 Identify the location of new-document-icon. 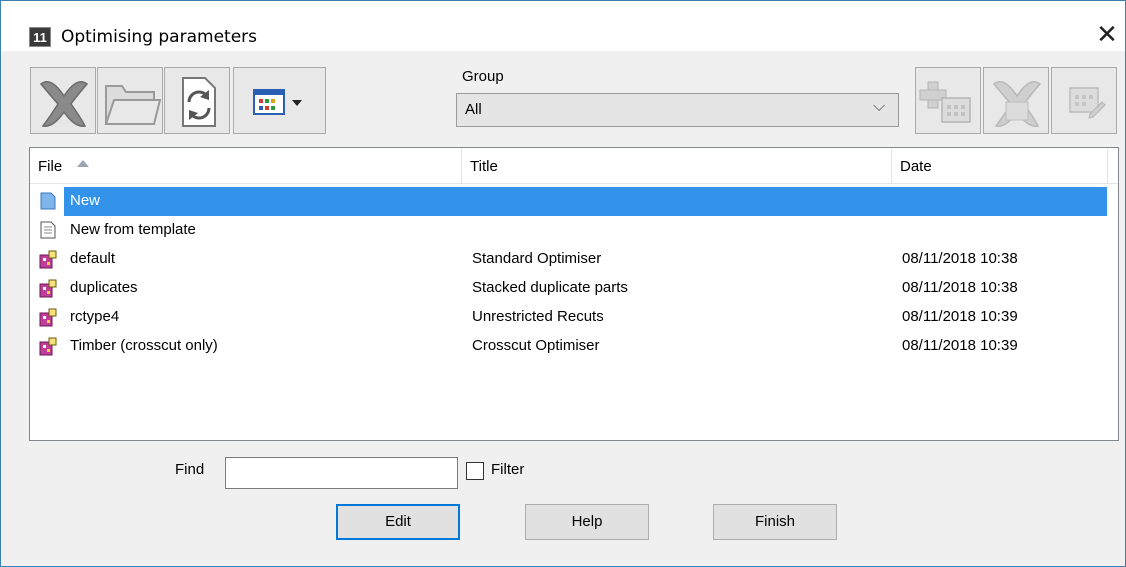
(48, 201).